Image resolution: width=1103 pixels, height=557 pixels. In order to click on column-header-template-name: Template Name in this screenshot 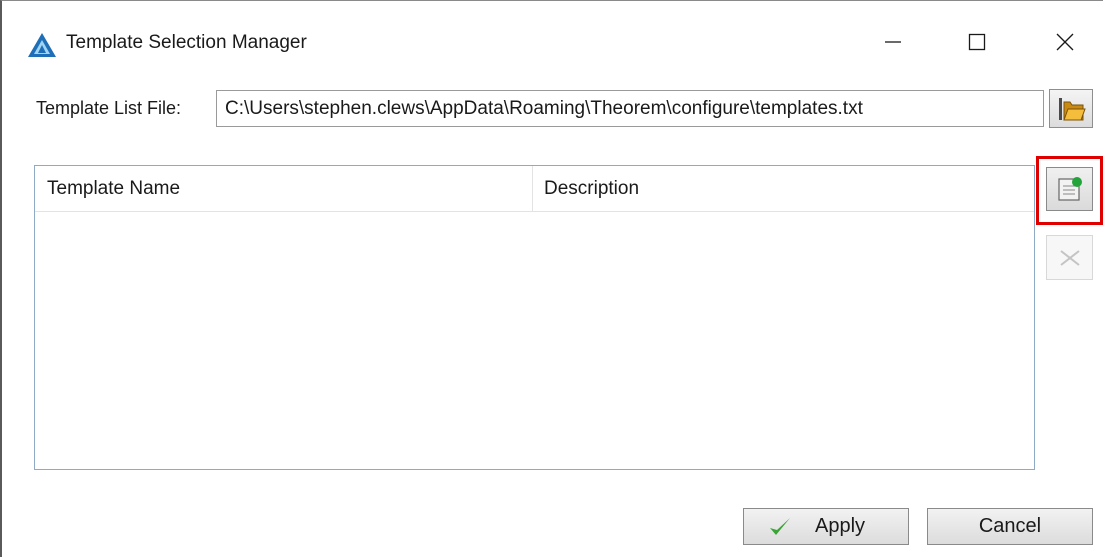, I will do `click(284, 188)`.